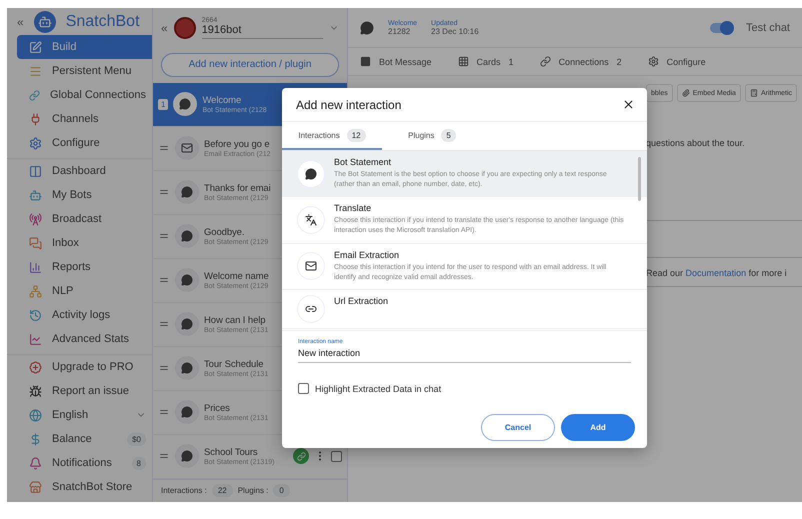  What do you see at coordinates (754, 93) in the screenshot?
I see `calculator-icon` at bounding box center [754, 93].